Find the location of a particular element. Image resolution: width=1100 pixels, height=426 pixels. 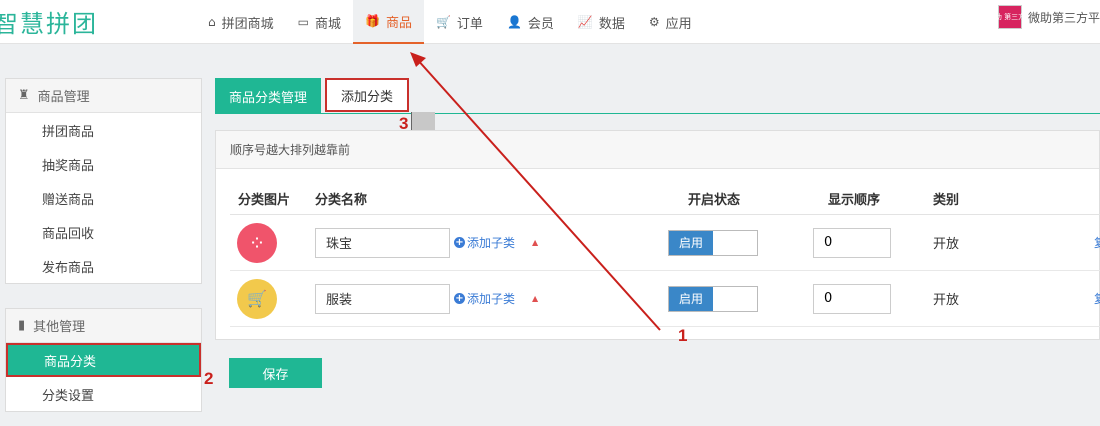

sidebar-group-header: ♜ 商品管理 is located at coordinates (103, 96).